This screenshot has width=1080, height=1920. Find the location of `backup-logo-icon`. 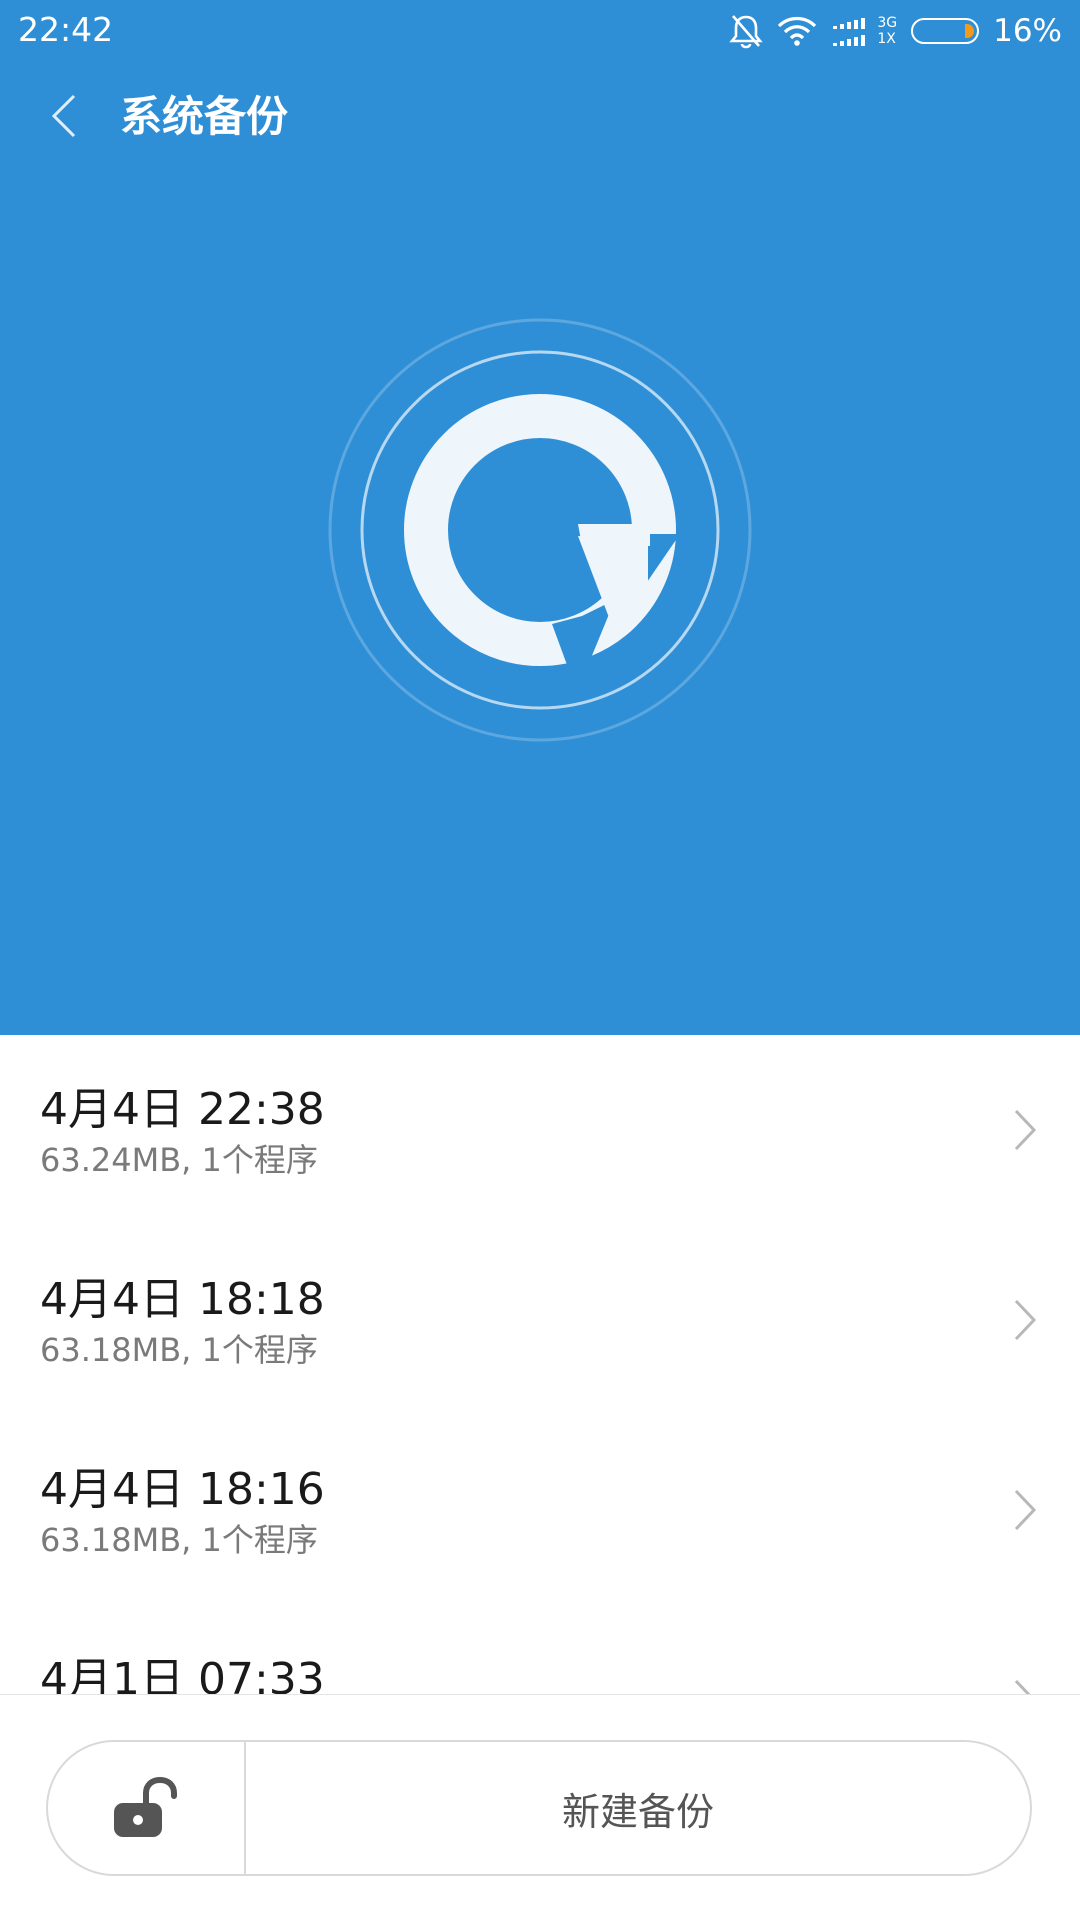

backup-logo-icon is located at coordinates (540, 530).